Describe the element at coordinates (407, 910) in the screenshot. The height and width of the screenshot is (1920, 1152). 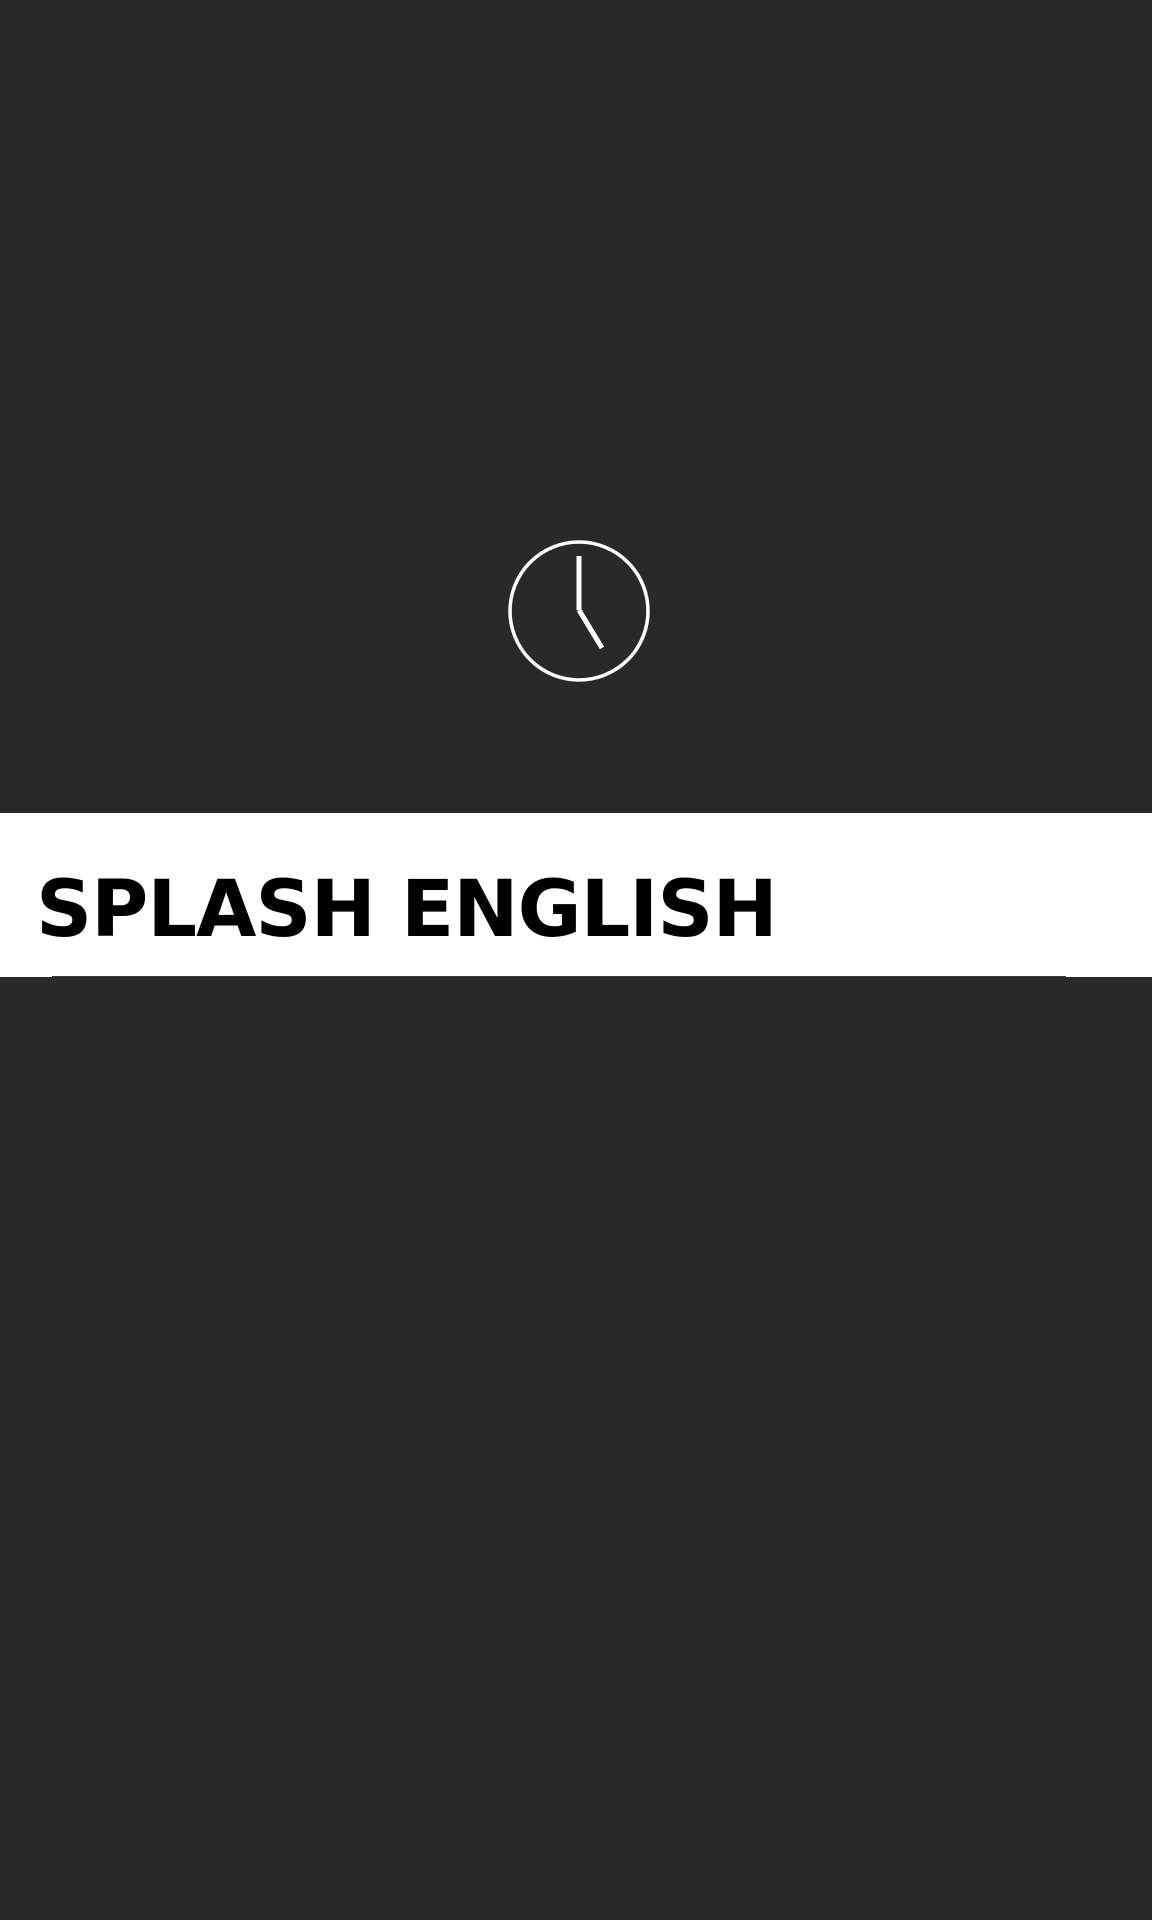
I see `app-title: SPLASH ENGLISH` at that location.